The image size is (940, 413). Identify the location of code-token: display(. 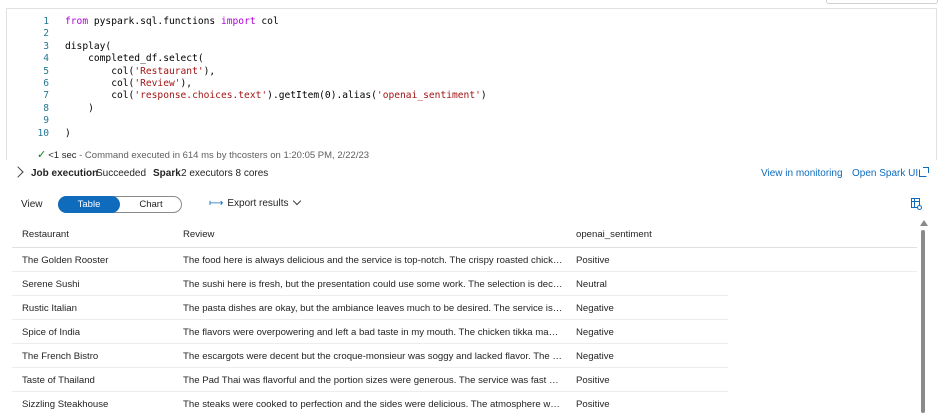
(88, 46).